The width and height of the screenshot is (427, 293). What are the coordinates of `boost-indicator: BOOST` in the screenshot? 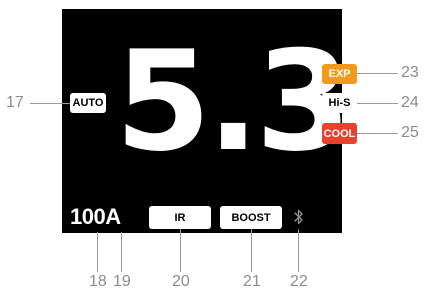 It's located at (251, 217).